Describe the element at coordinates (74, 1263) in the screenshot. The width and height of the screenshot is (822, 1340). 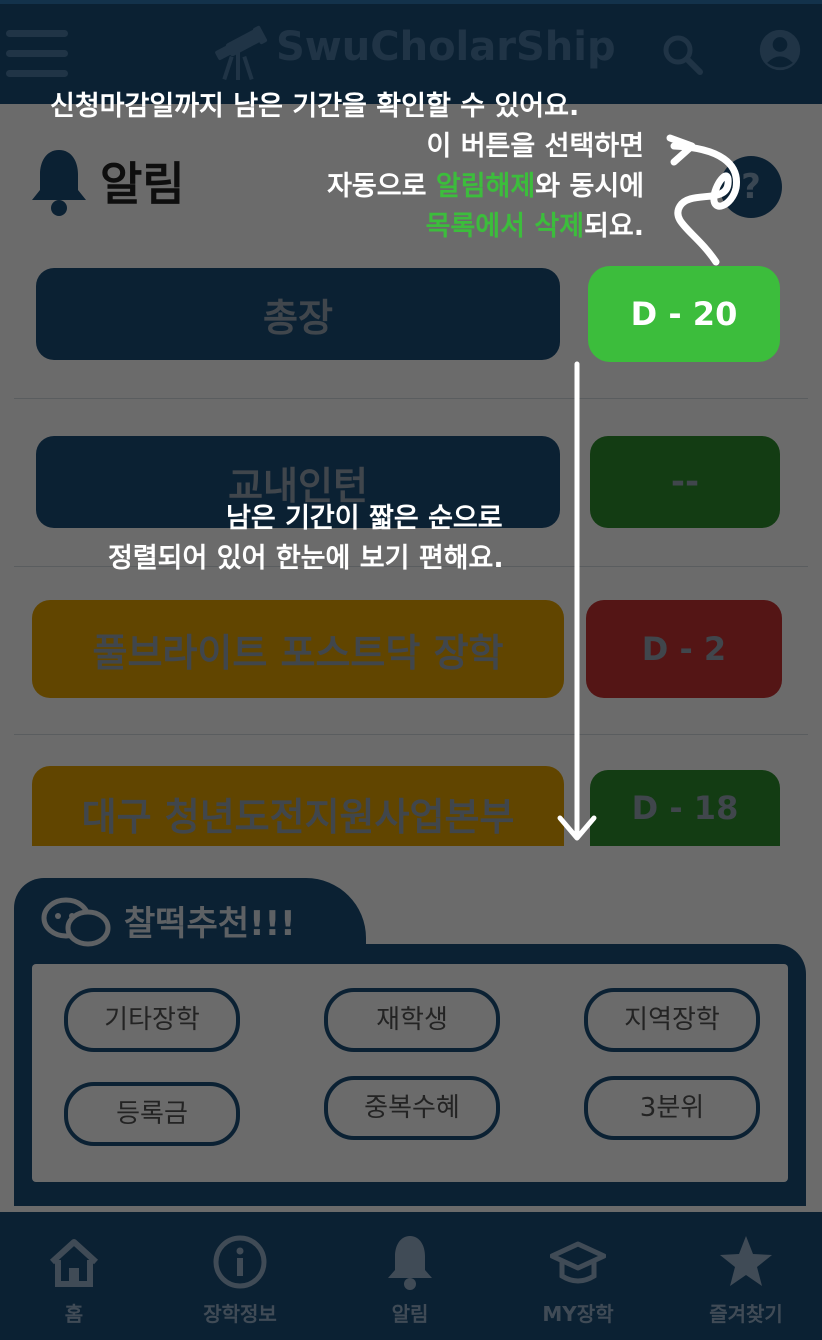
I see `home-icon` at that location.